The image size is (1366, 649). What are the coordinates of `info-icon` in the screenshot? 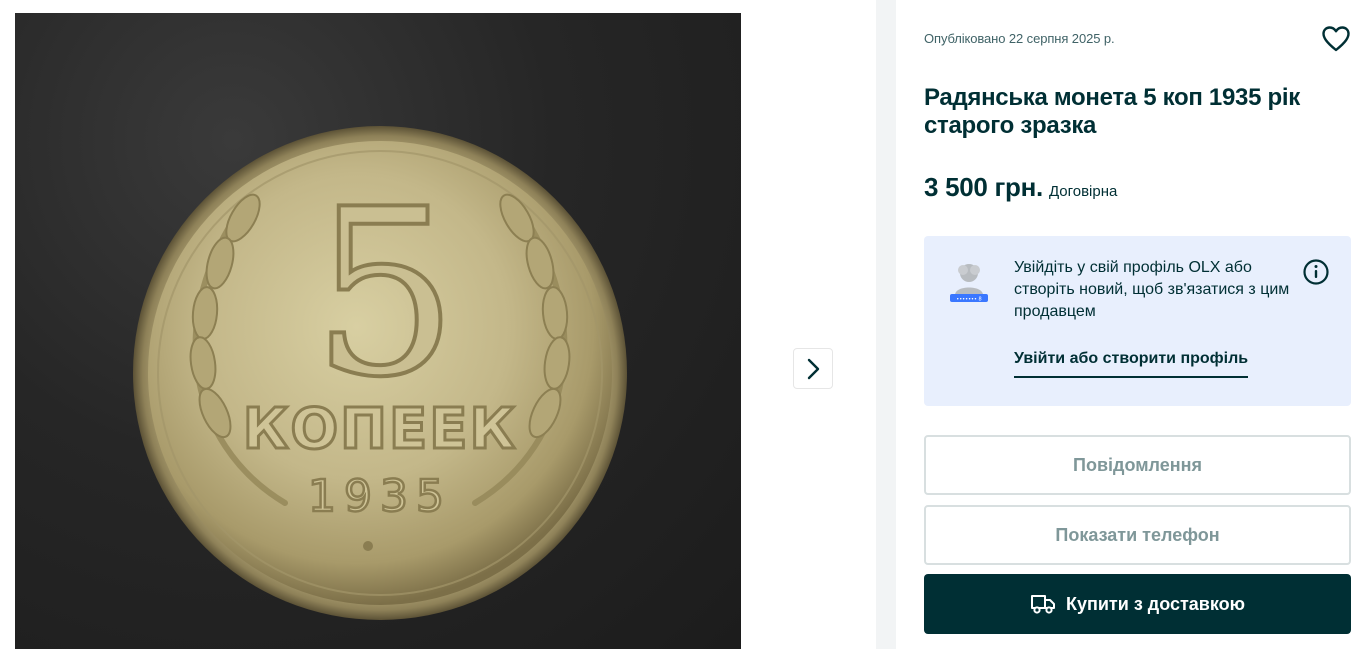 It's located at (1316, 272).